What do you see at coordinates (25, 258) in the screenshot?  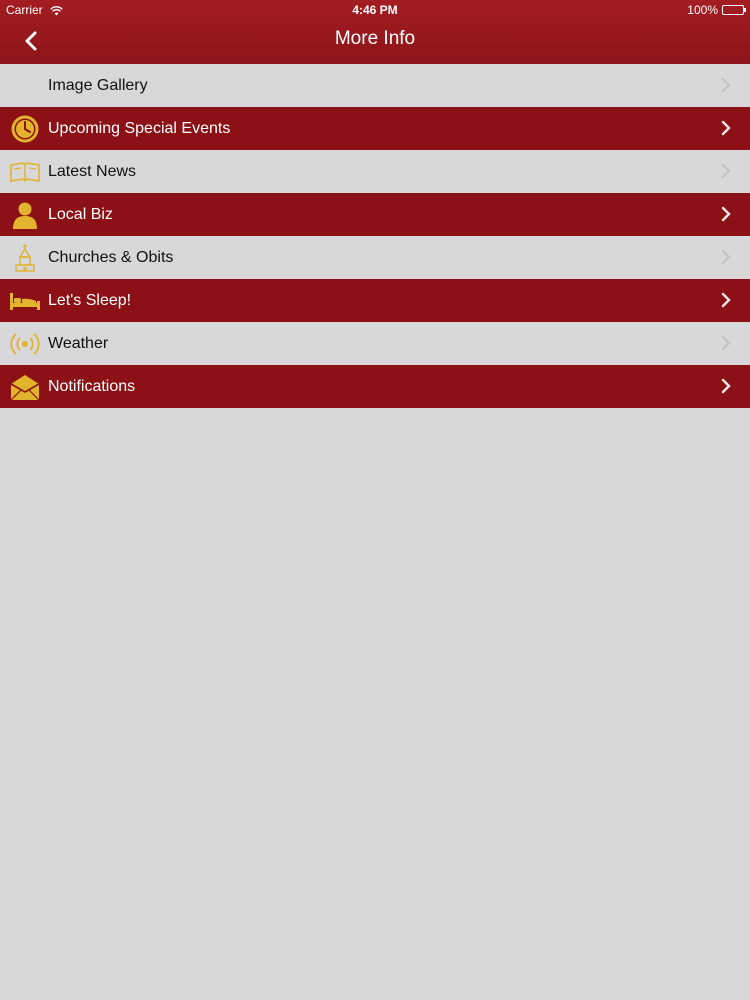 I see `church-icon` at bounding box center [25, 258].